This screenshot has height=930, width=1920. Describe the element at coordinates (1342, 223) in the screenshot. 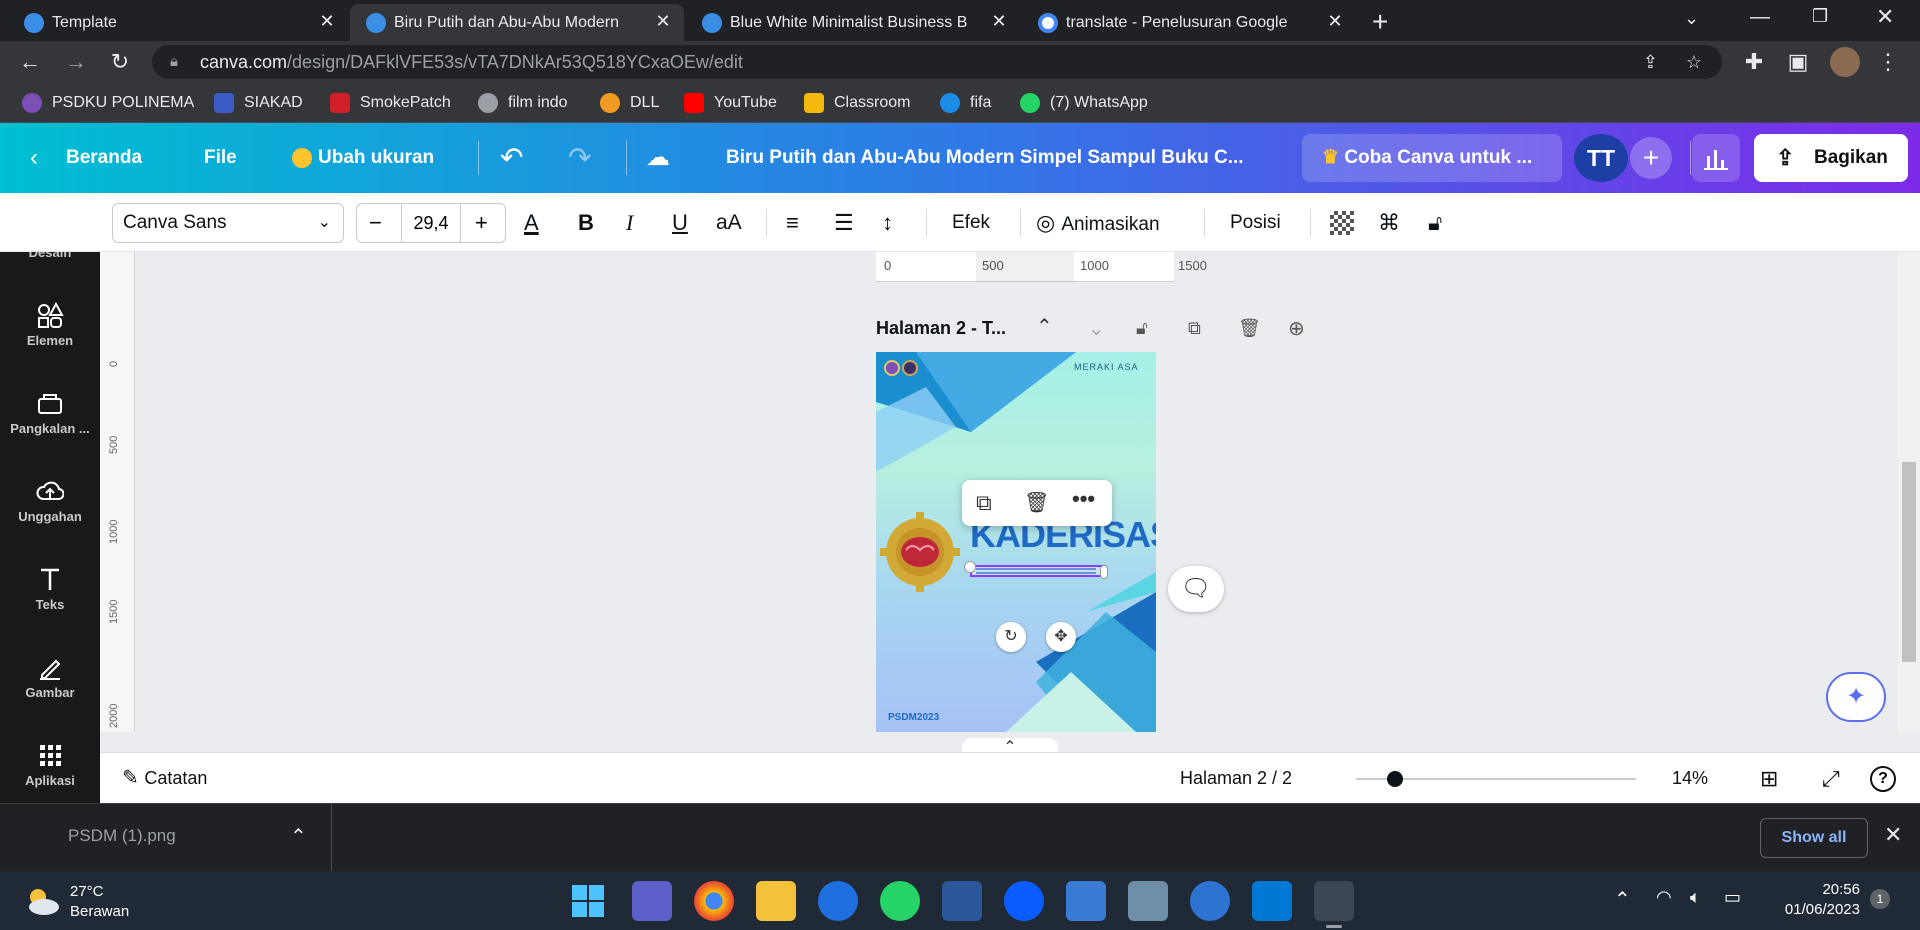

I see `transparency-icon` at that location.